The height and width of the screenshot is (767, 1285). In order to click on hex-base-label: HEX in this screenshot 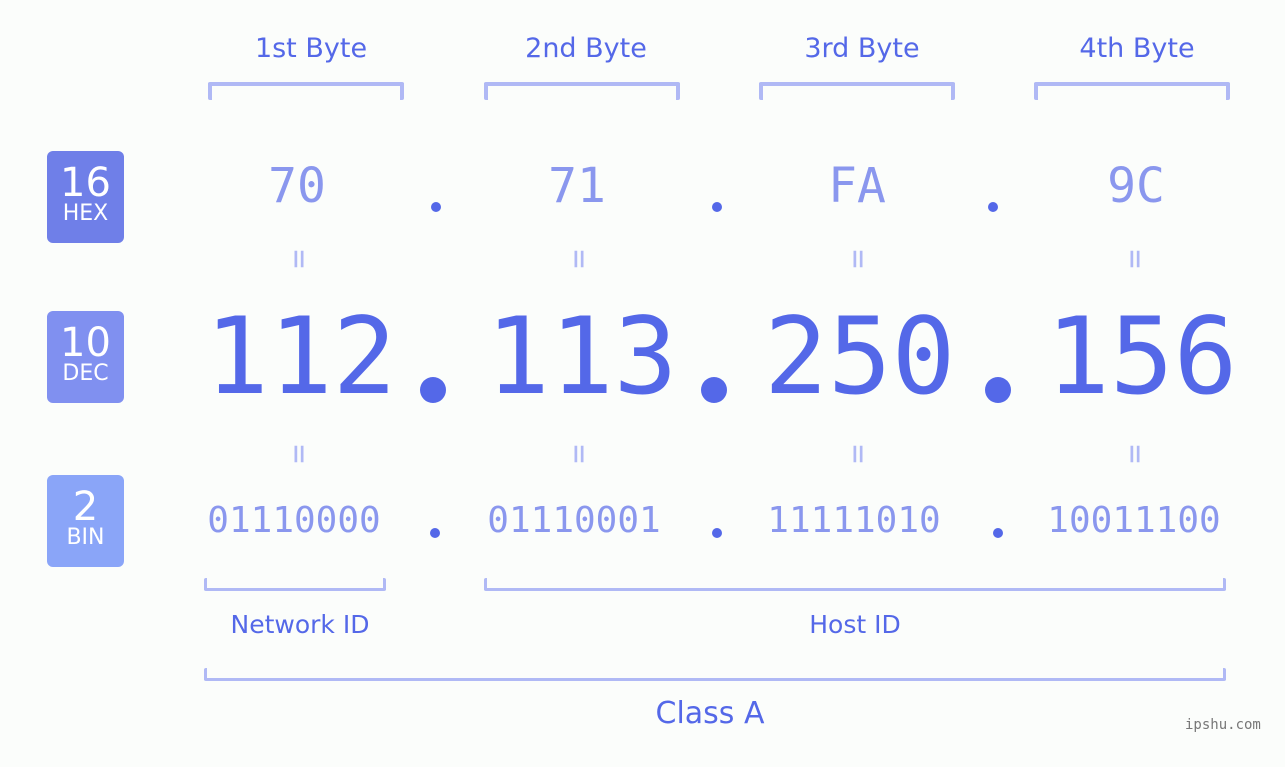, I will do `click(85, 213)`.